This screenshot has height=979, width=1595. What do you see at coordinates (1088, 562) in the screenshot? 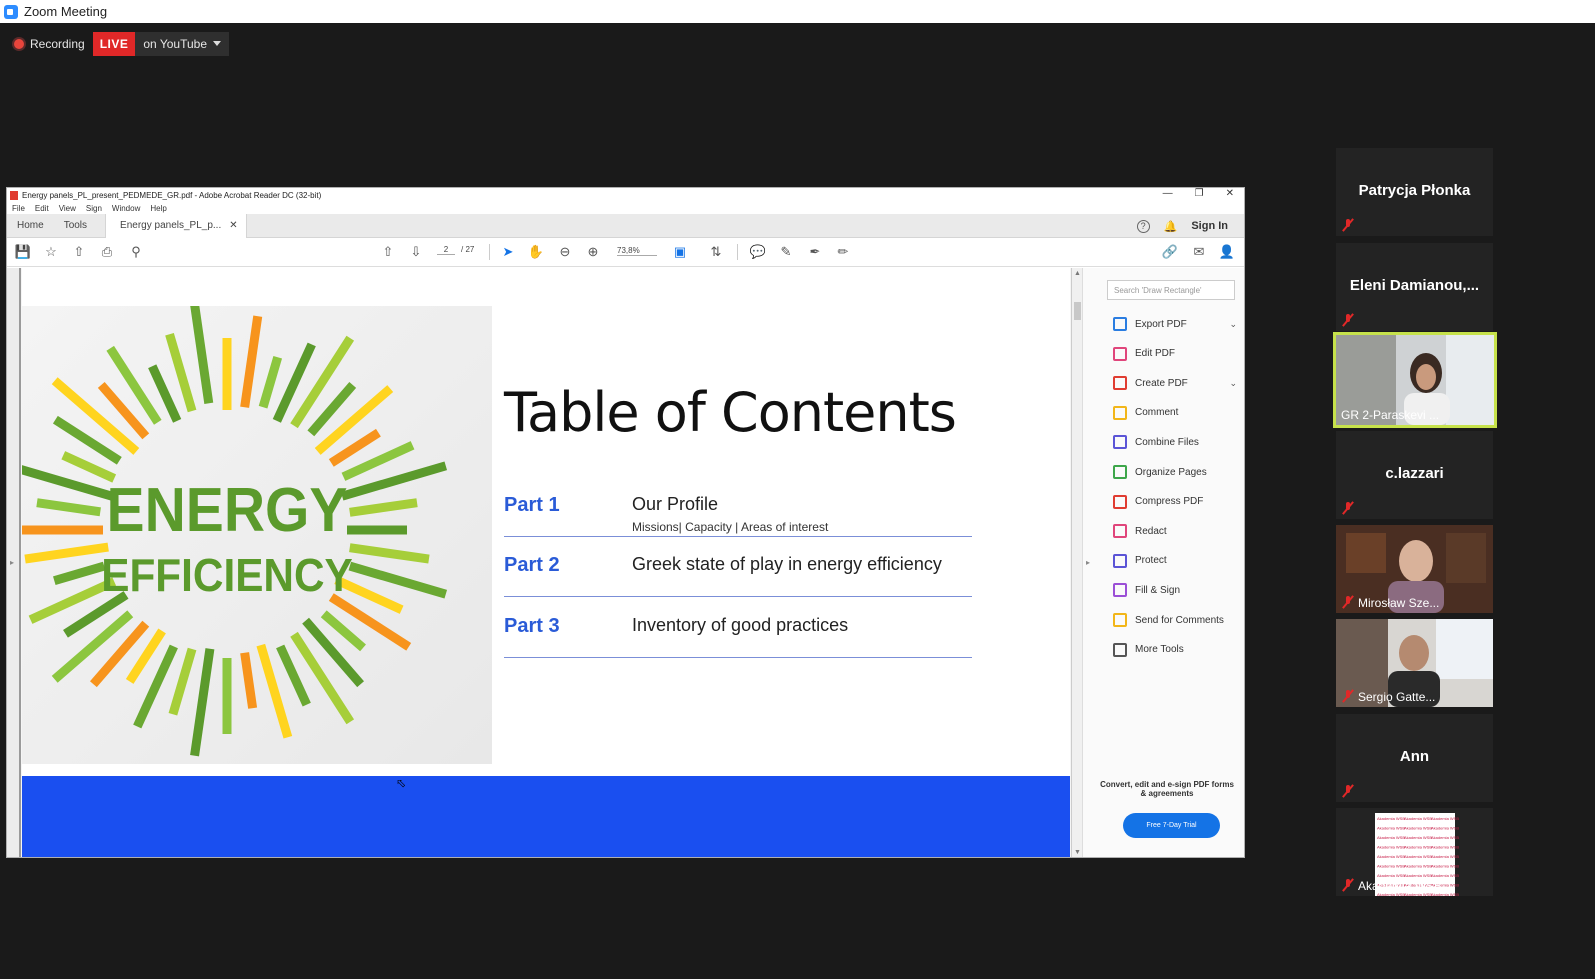
I see `collapse-pane-icon: ▸` at bounding box center [1088, 562].